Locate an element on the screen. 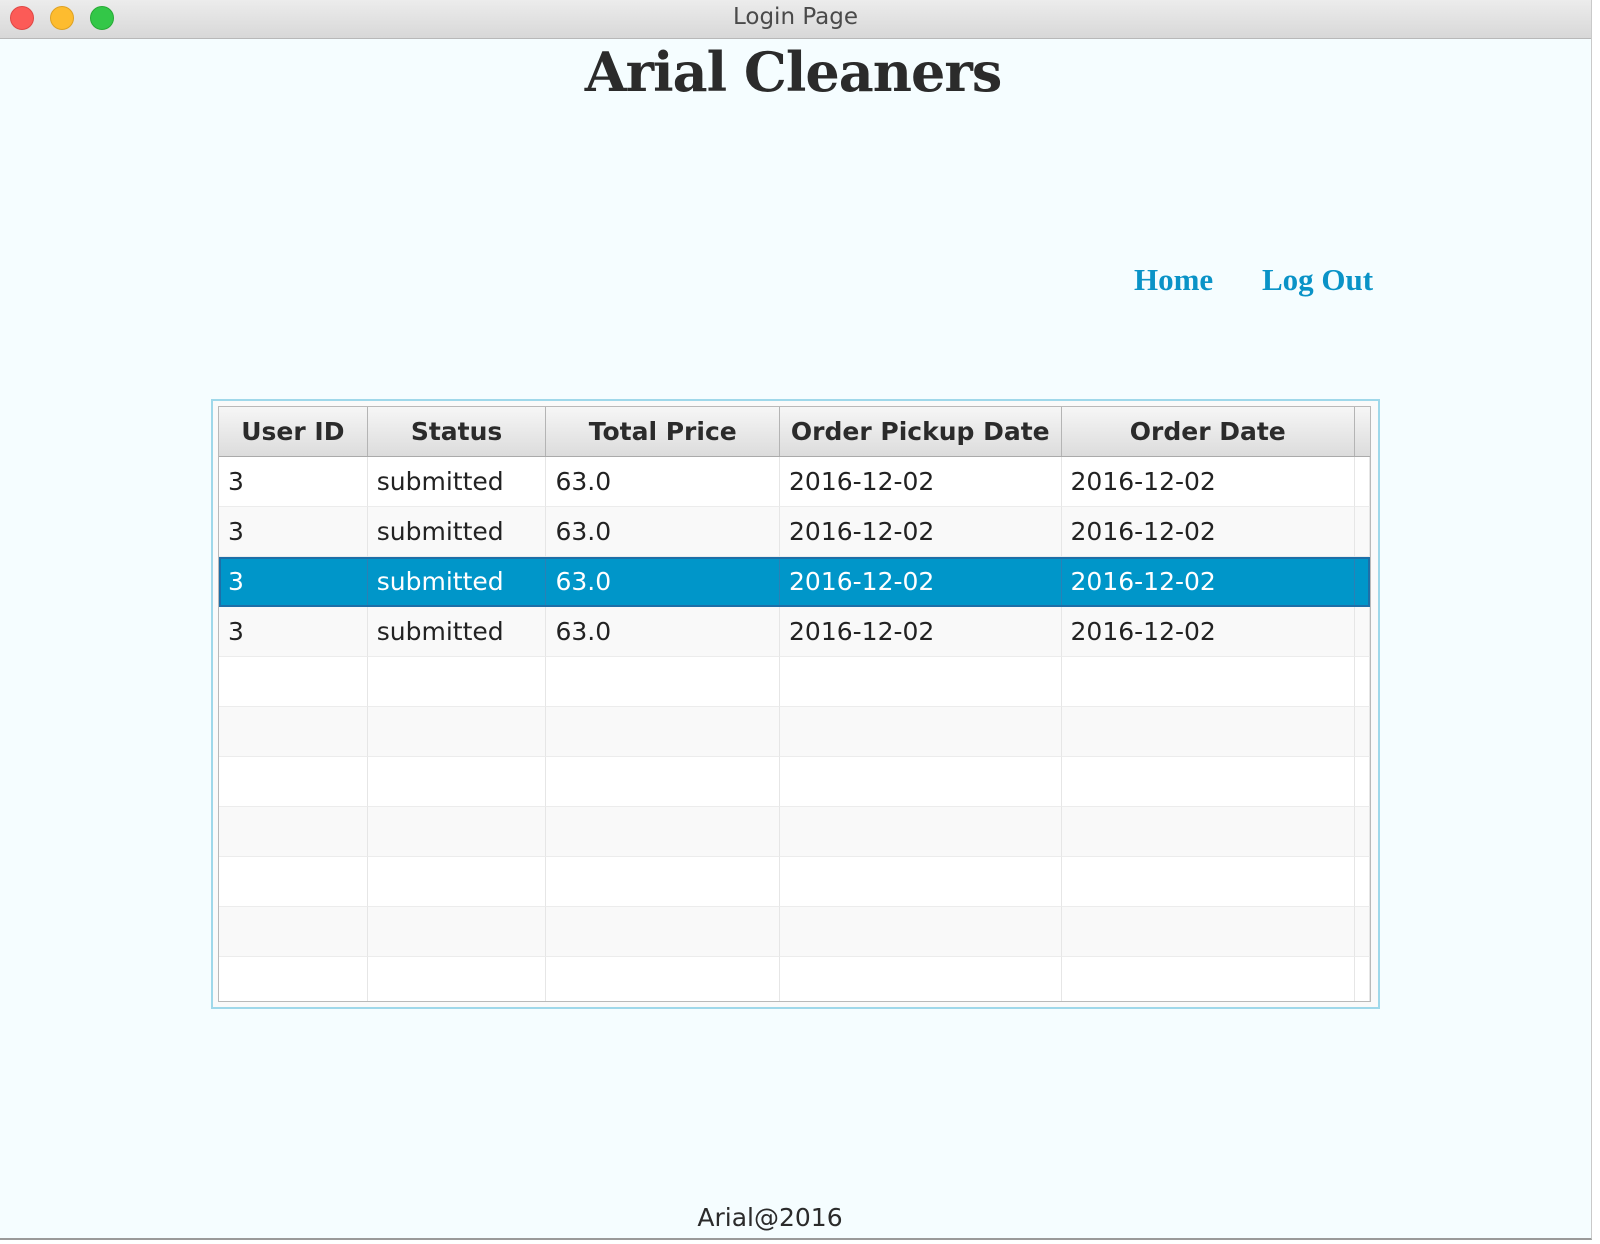  logout-link: Log Out is located at coordinates (1317, 280).